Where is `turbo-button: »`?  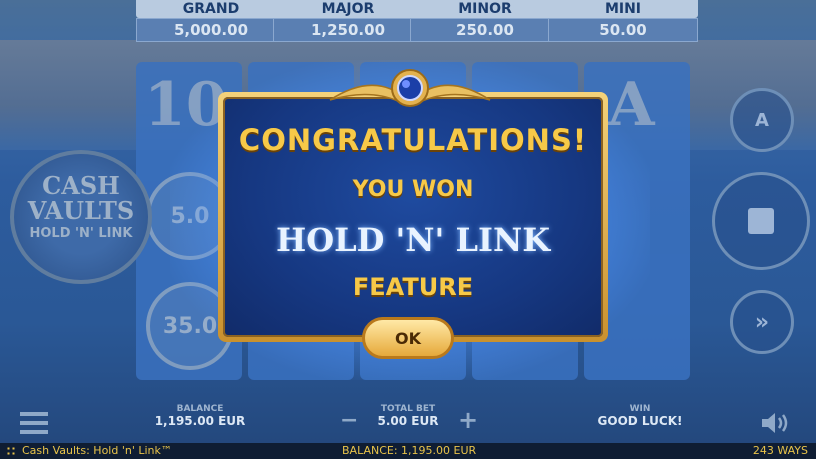
turbo-button: » is located at coordinates (762, 322).